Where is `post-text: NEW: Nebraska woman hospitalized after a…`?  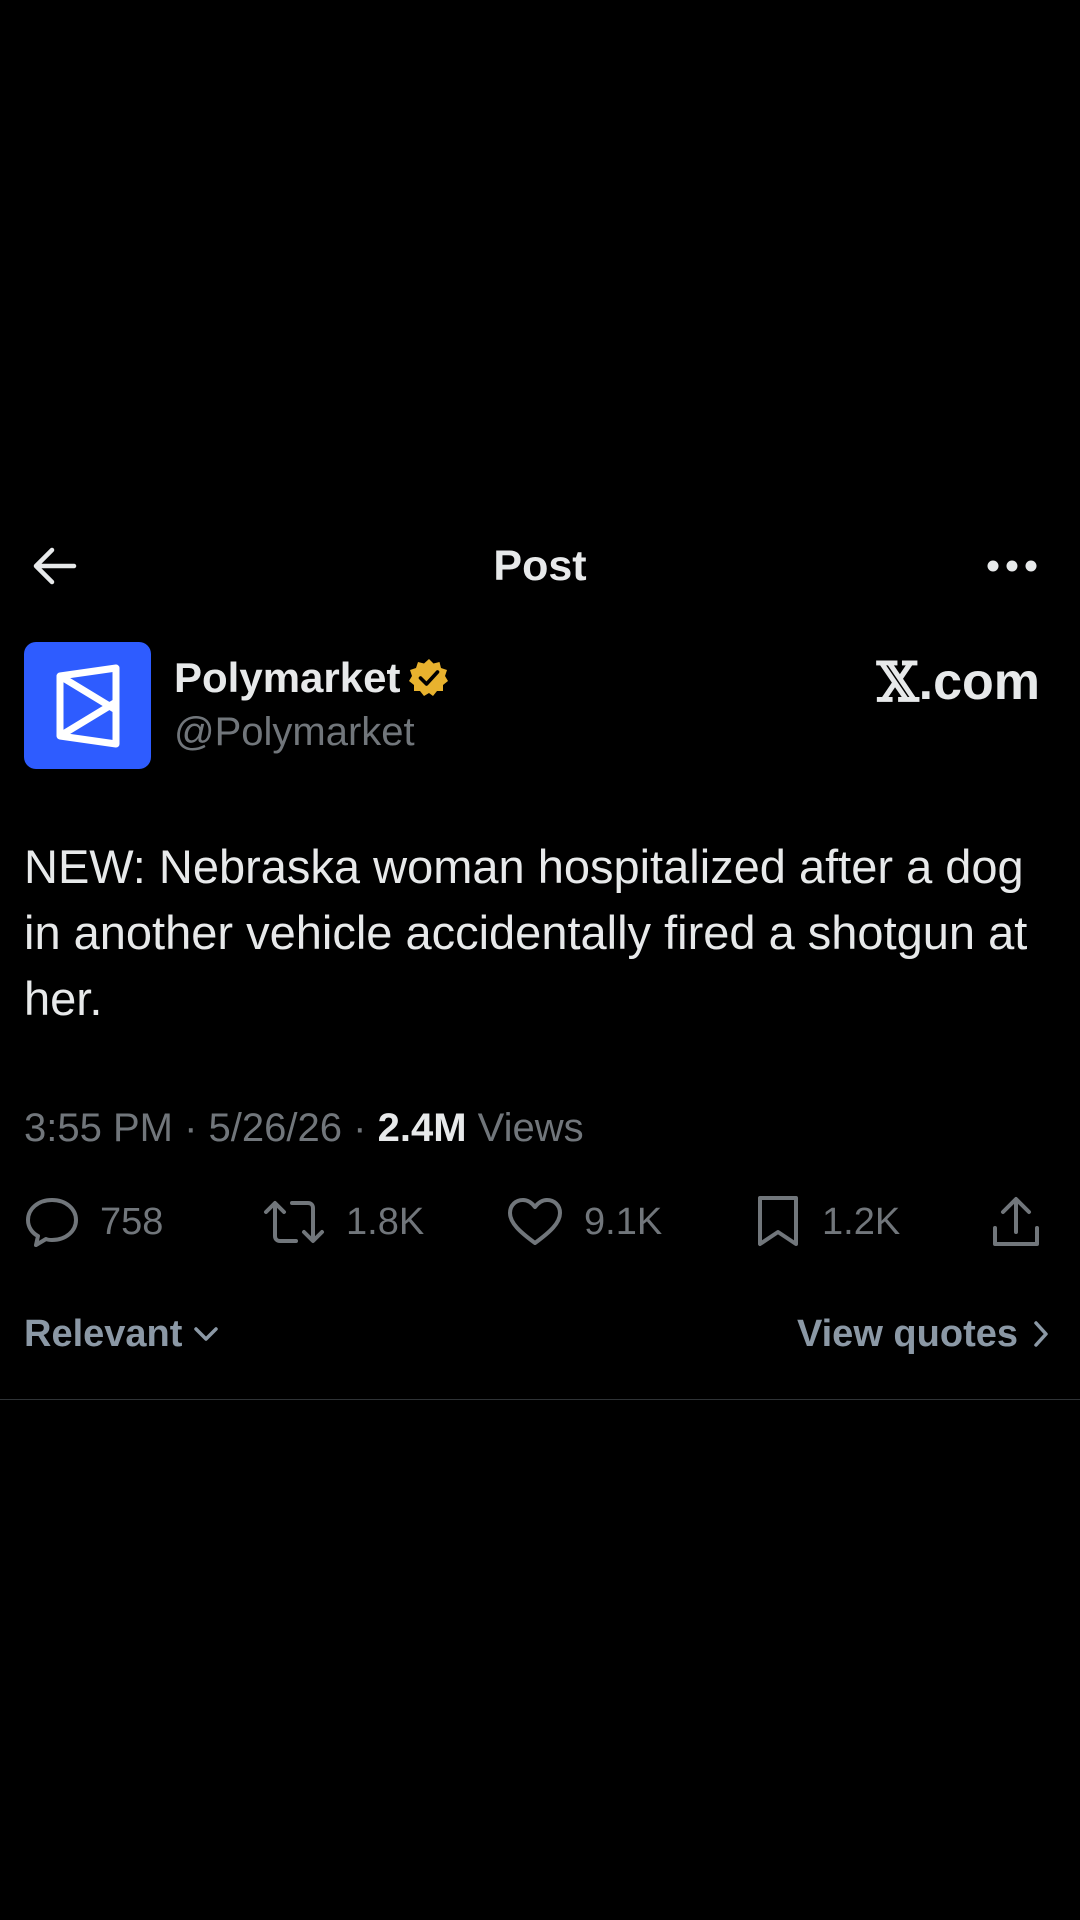 post-text: NEW: Nebraska woman hospitalized after a… is located at coordinates (526, 932).